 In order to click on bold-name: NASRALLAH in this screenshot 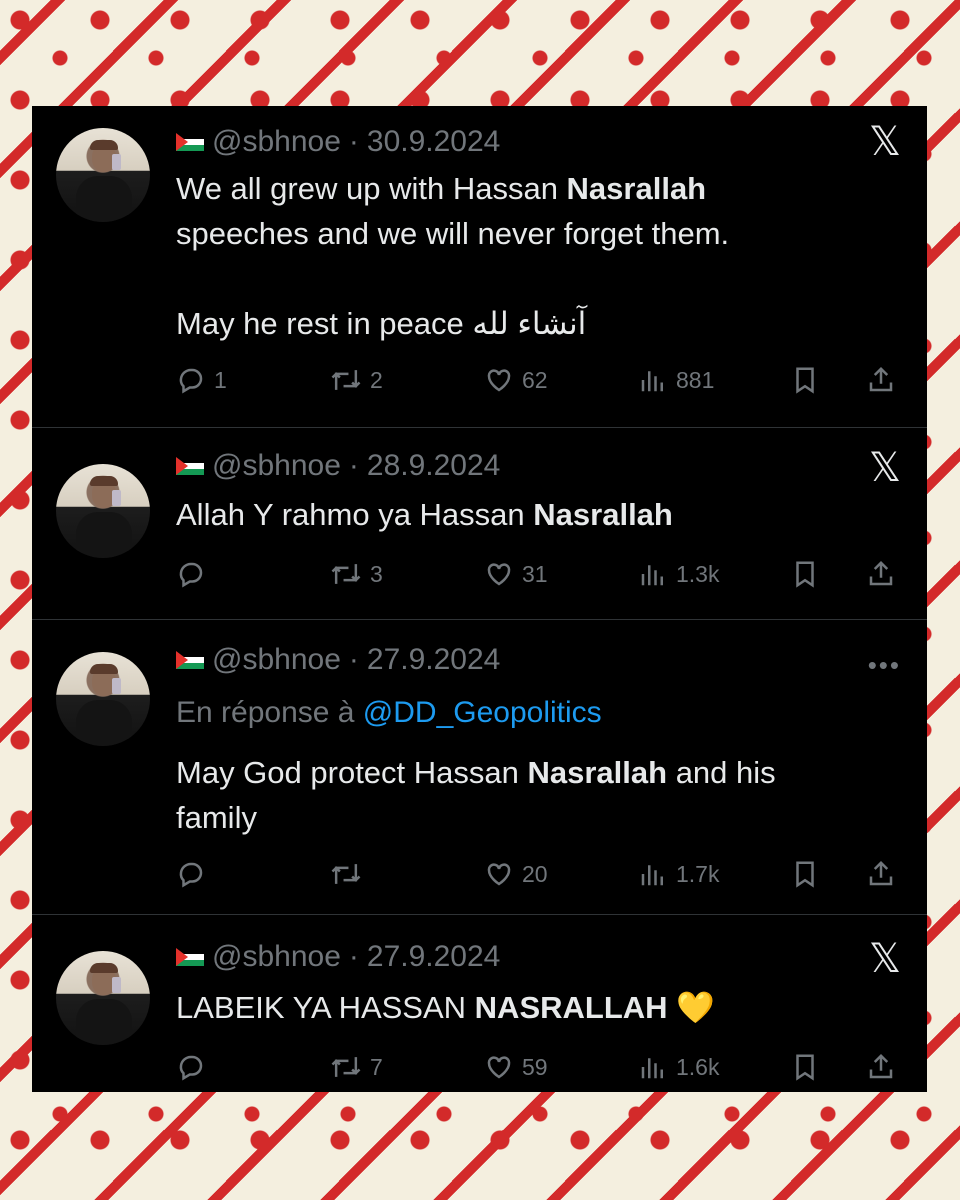, I will do `click(571, 1007)`.